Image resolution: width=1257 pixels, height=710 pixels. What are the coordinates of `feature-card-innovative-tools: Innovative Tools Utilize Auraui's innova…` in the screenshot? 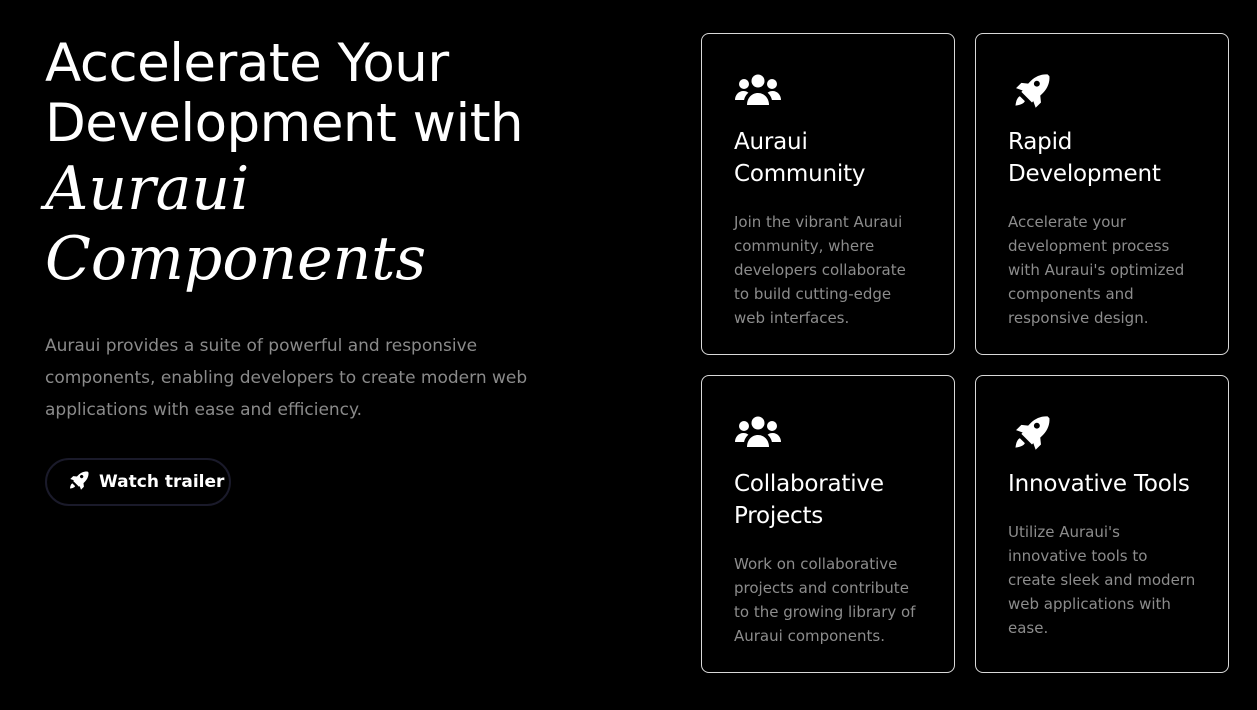 It's located at (1102, 524).